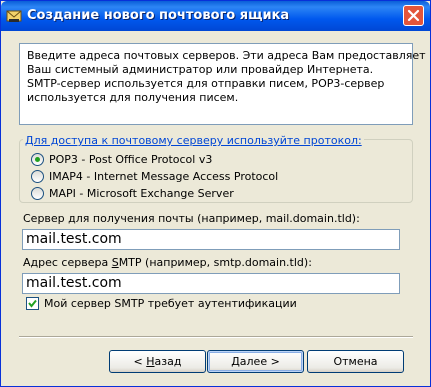  I want to click on radio-mapi: MAPI - Microsoft Exchange Server, so click(132, 193).